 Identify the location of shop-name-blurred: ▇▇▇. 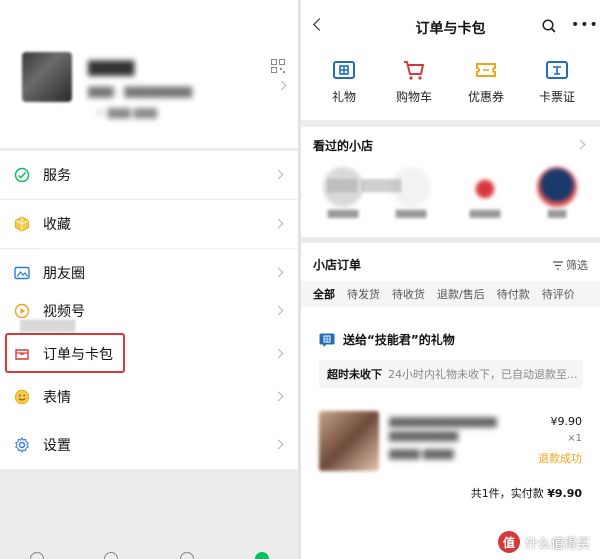
(557, 213).